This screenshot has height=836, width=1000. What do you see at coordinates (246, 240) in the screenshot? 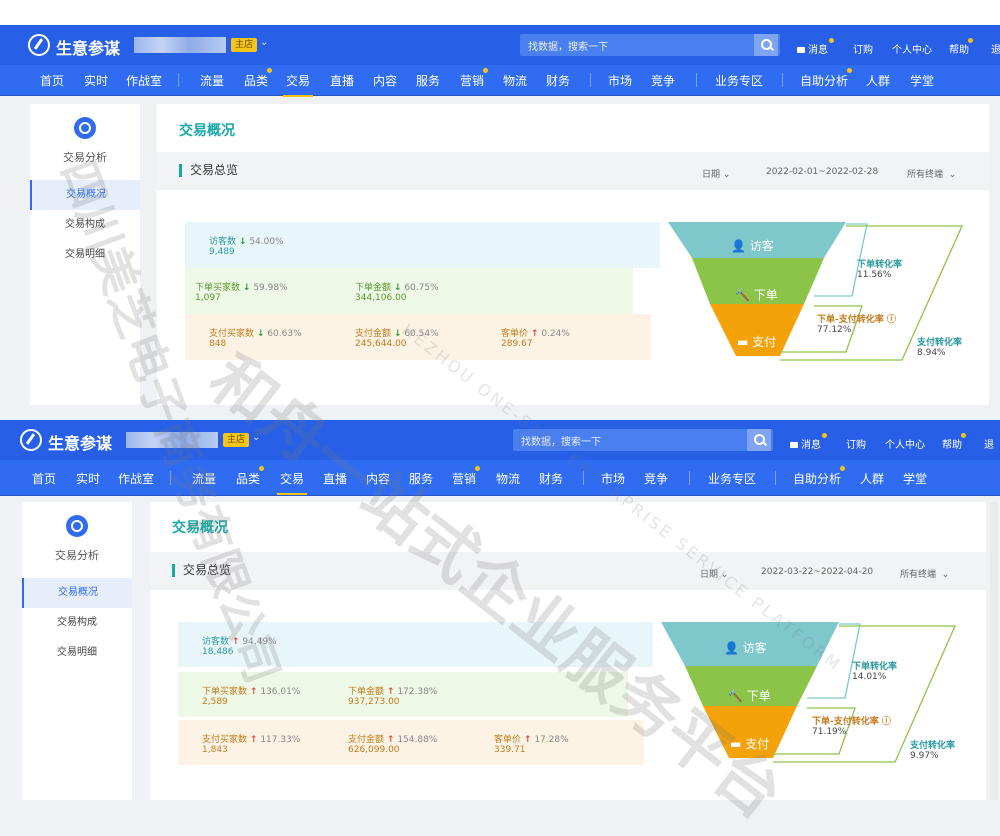
I see `metric-visitors: 访客数 ↓ 54.00%` at bounding box center [246, 240].